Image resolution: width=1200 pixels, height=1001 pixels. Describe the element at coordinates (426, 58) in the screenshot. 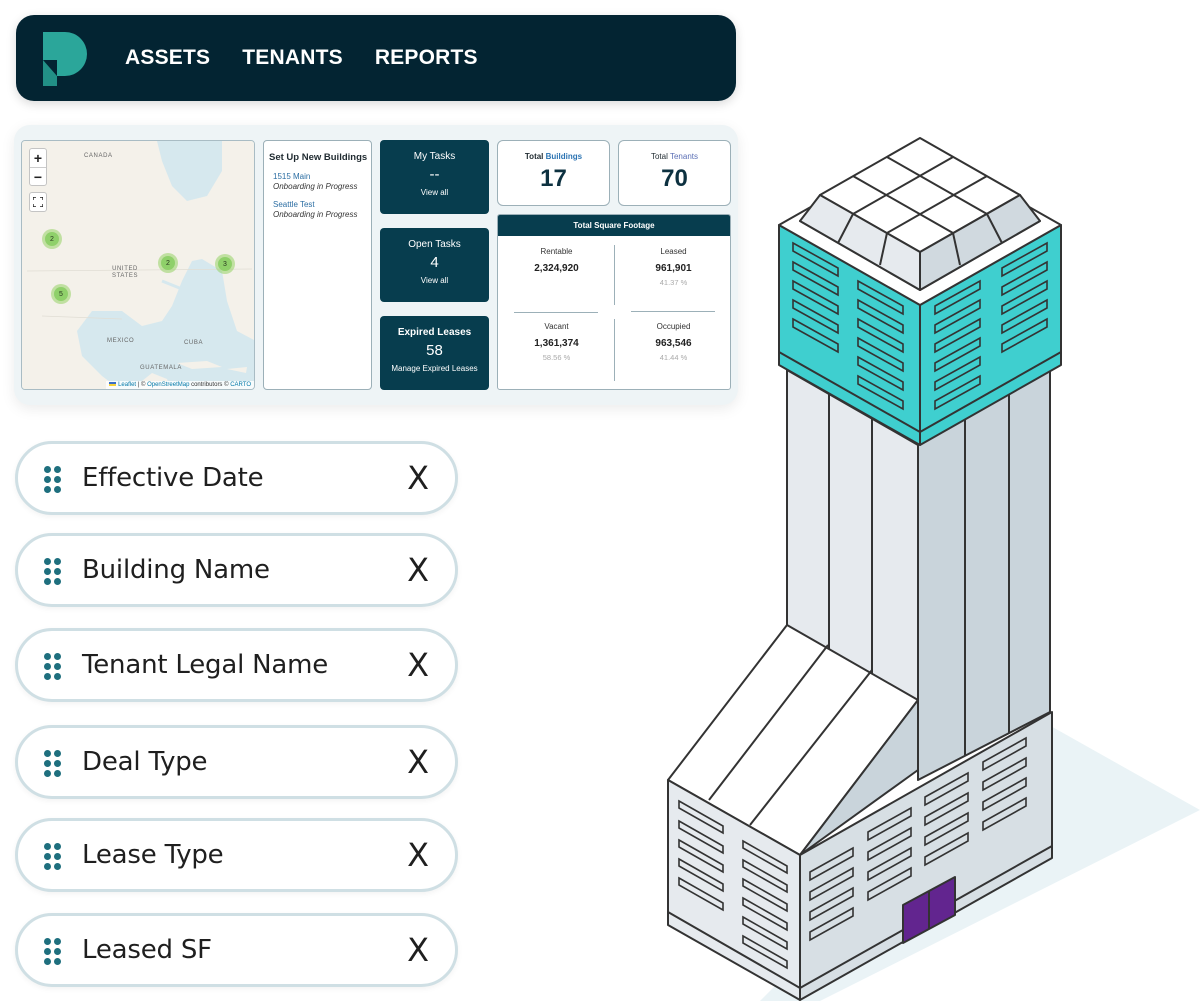

I see `nav-reports: REPORTS` at that location.